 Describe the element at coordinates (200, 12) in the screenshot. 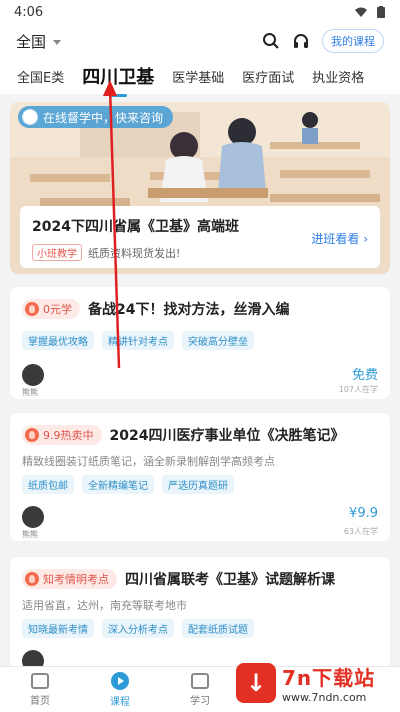

I see `status-bar: 4:06` at that location.